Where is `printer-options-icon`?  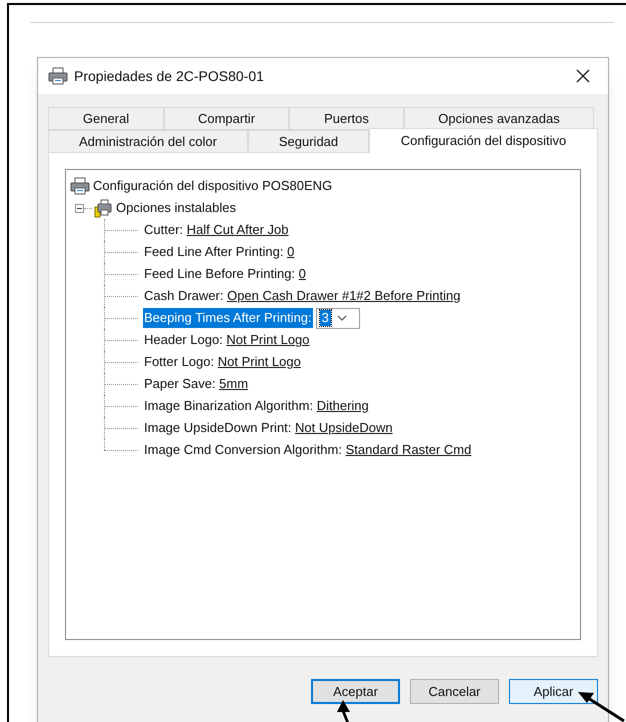
printer-options-icon is located at coordinates (102, 208).